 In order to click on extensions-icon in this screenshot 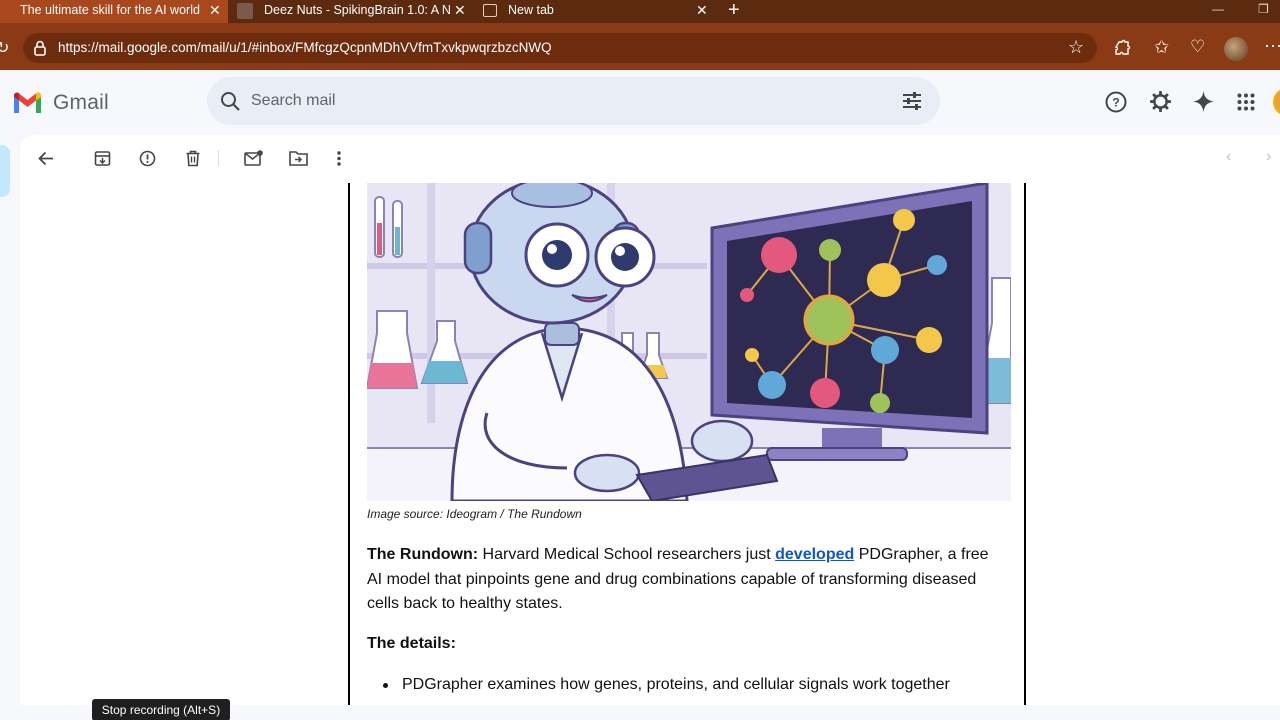, I will do `click(1122, 48)`.